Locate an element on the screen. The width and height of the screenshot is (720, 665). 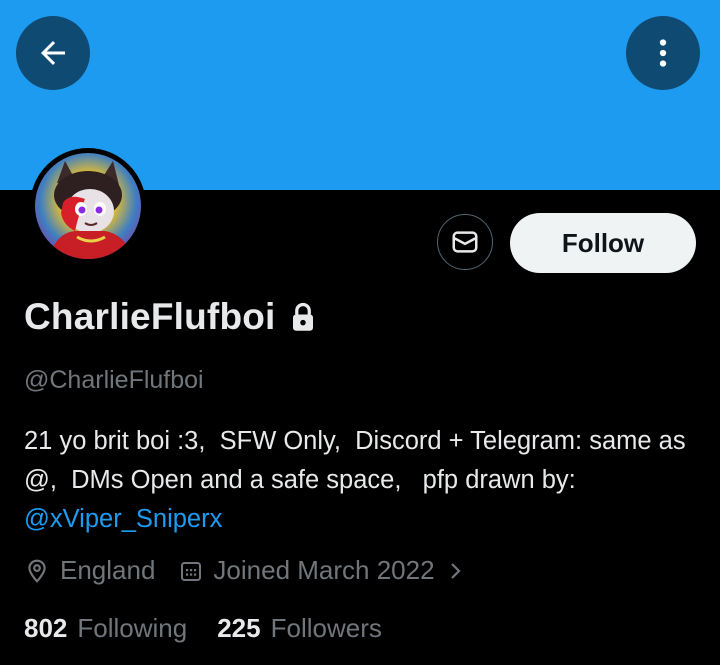
following-count: 802 is located at coordinates (46, 628).